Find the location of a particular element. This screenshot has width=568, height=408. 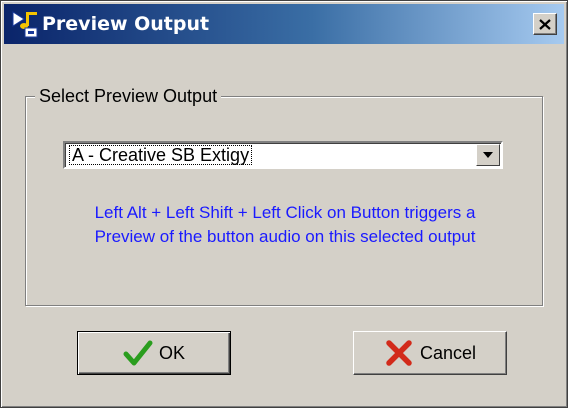

ok-button: OK is located at coordinates (154, 353).